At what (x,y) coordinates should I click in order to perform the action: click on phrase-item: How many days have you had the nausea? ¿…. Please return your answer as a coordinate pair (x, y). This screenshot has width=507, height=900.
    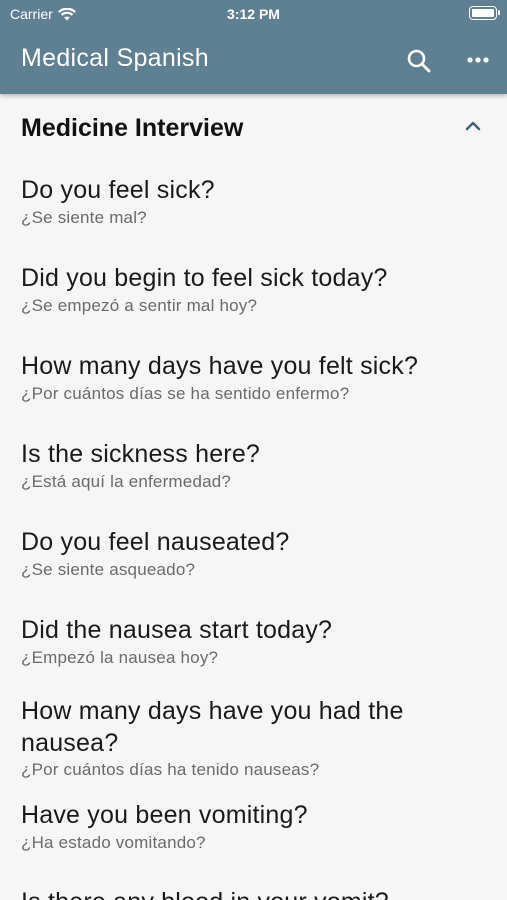
    Looking at the image, I should click on (253, 745).